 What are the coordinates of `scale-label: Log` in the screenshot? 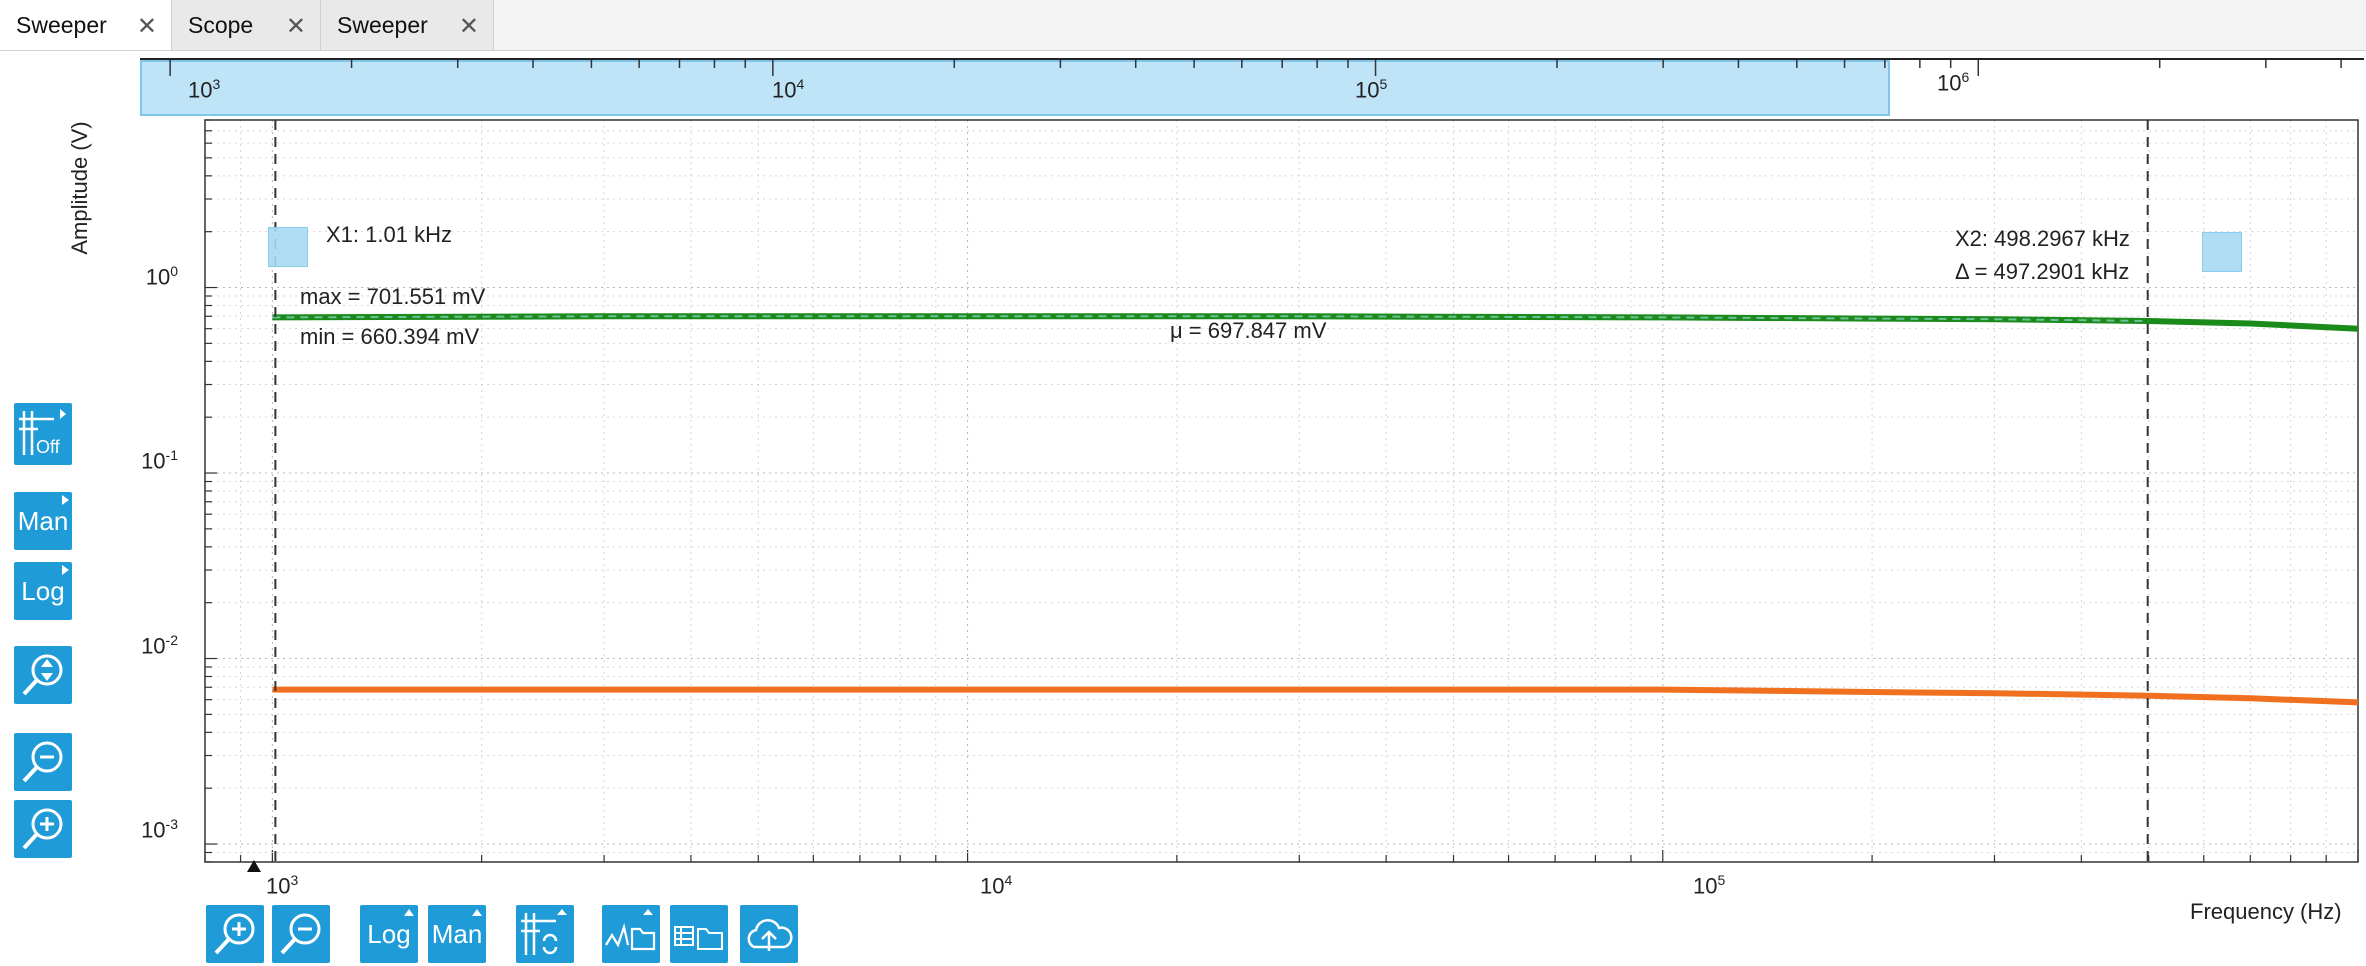 It's located at (43, 590).